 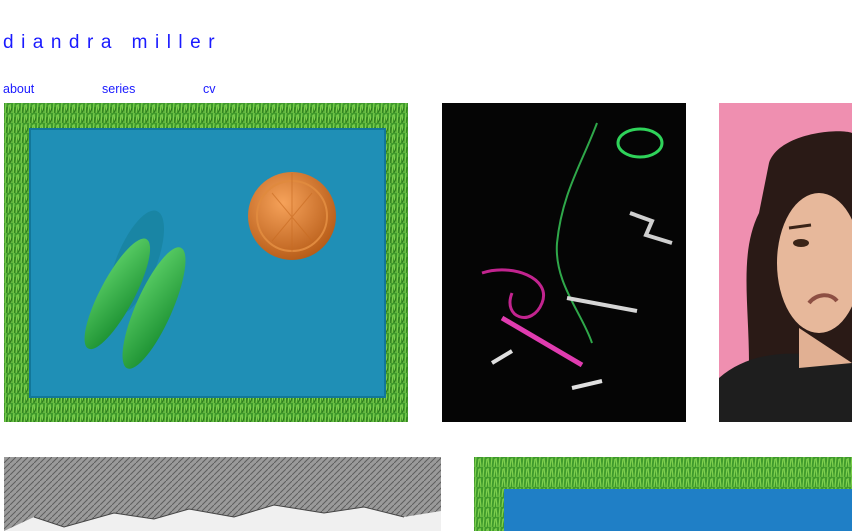 I want to click on nav-about: about, so click(x=18, y=89).